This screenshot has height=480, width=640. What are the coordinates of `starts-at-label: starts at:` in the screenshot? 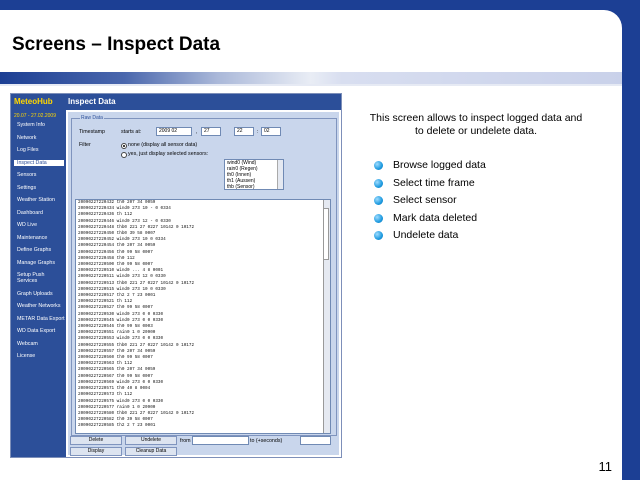 It's located at (131, 132).